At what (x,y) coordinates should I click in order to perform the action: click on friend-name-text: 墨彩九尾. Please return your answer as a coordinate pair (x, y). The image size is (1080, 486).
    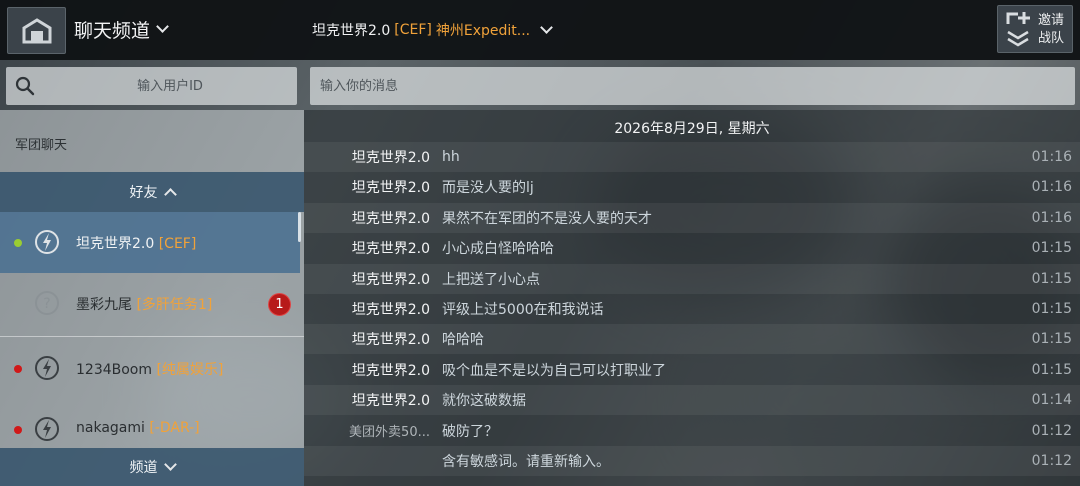
    Looking at the image, I should click on (104, 305).